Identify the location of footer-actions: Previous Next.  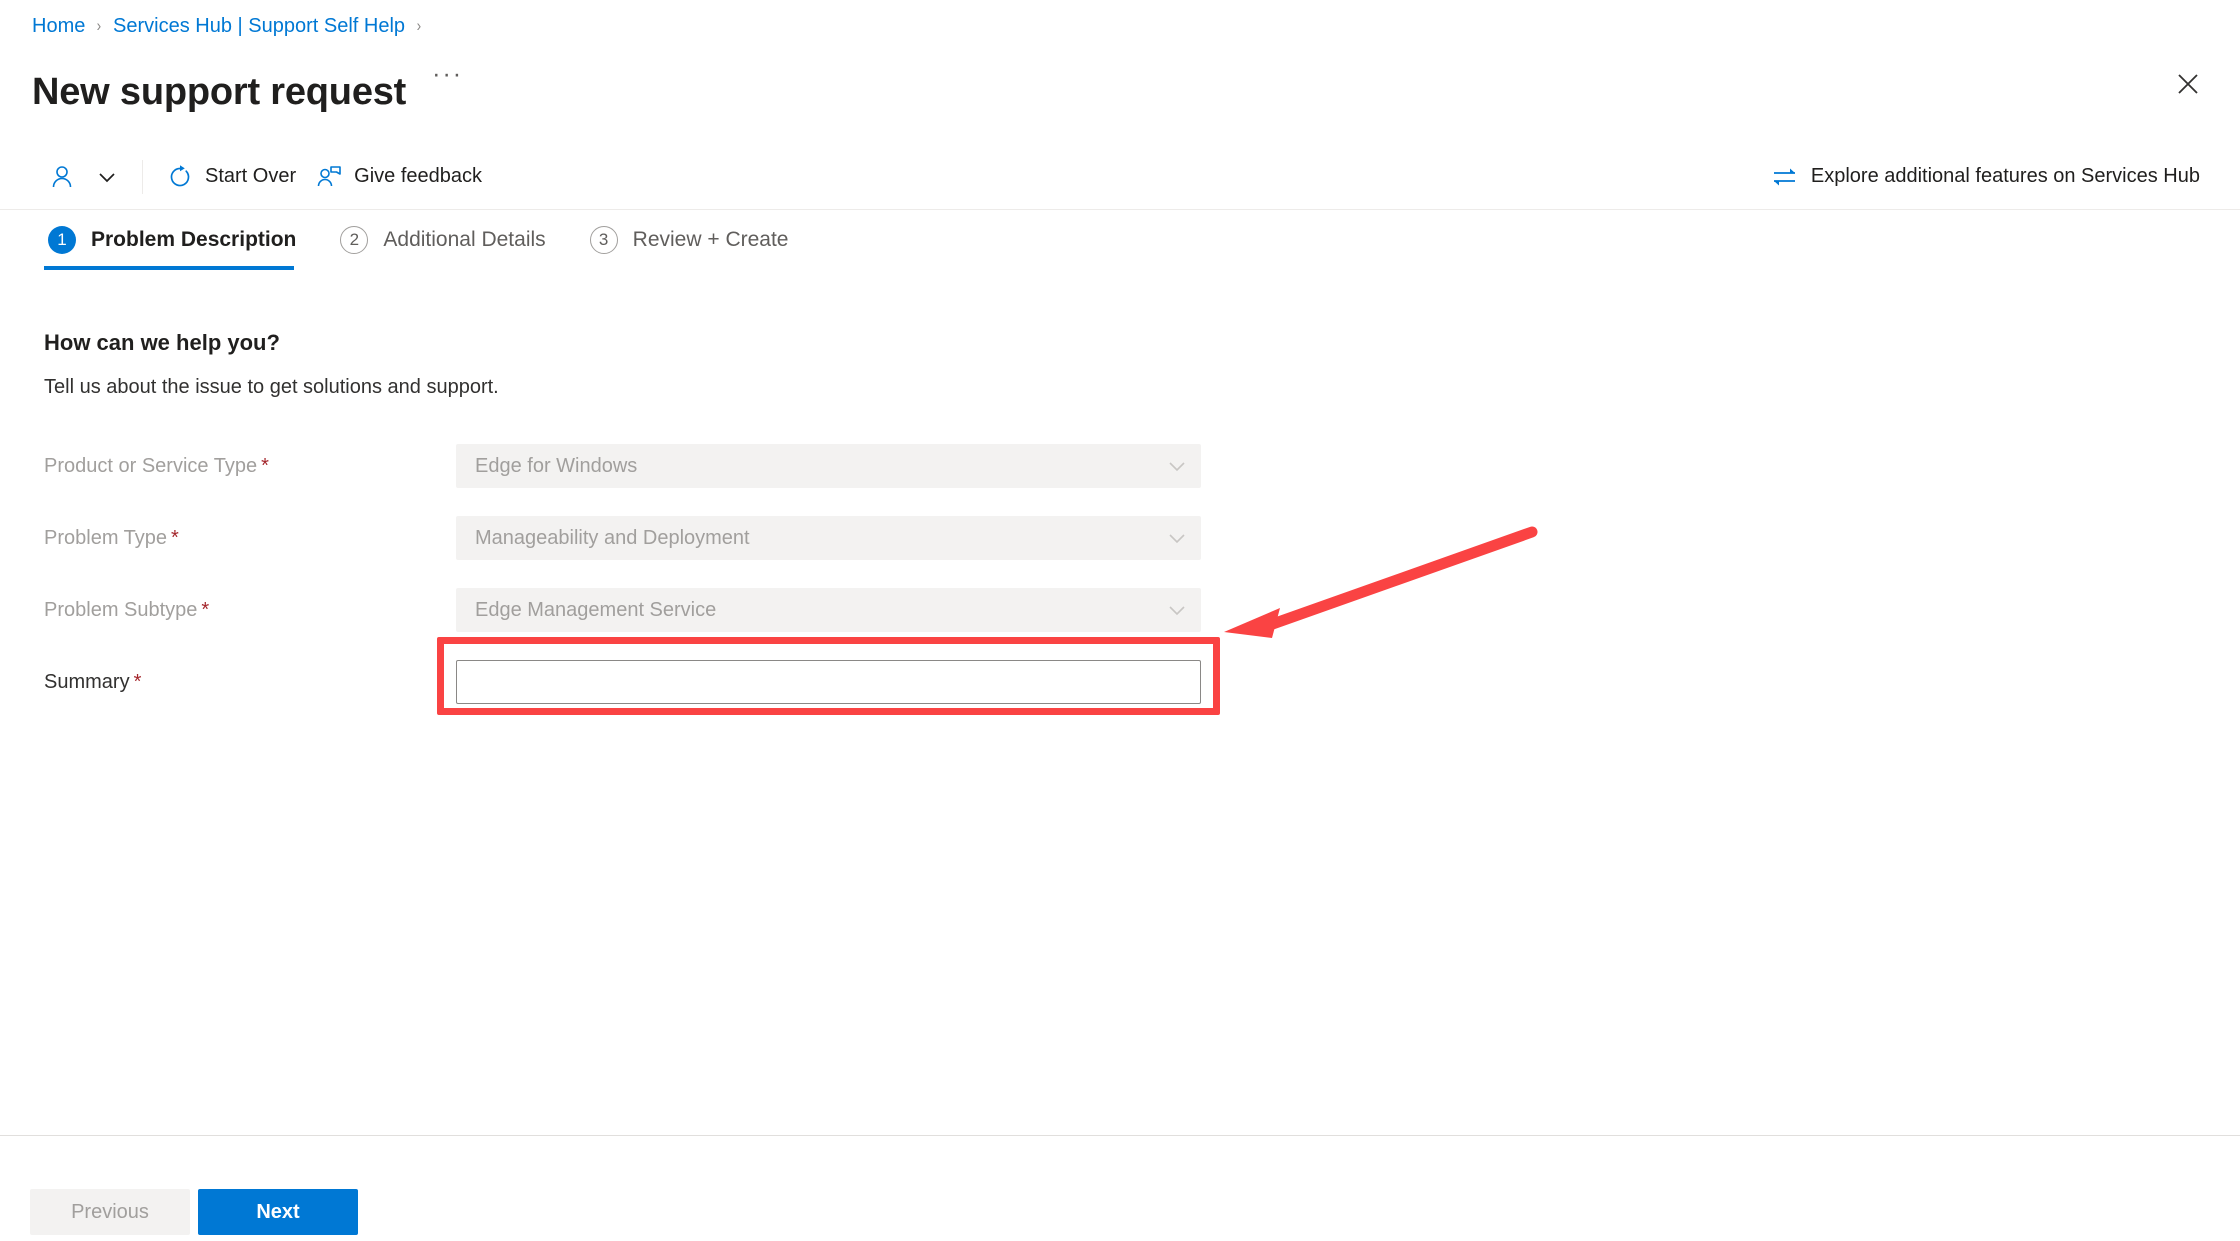
(194, 1212).